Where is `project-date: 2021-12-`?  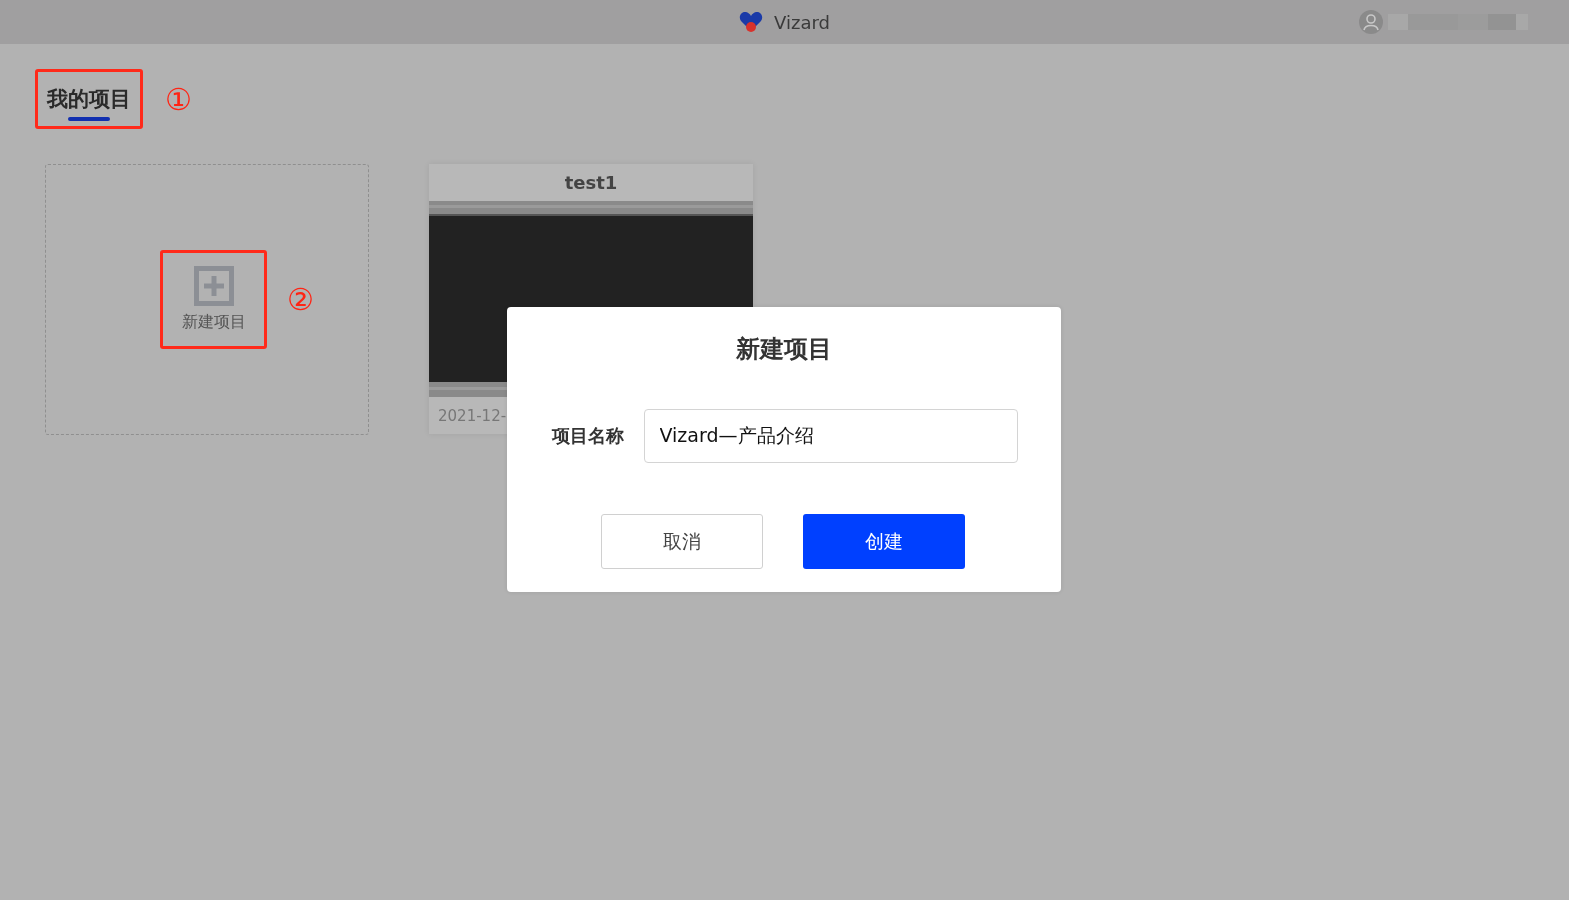
project-date: 2021-12- is located at coordinates (472, 416).